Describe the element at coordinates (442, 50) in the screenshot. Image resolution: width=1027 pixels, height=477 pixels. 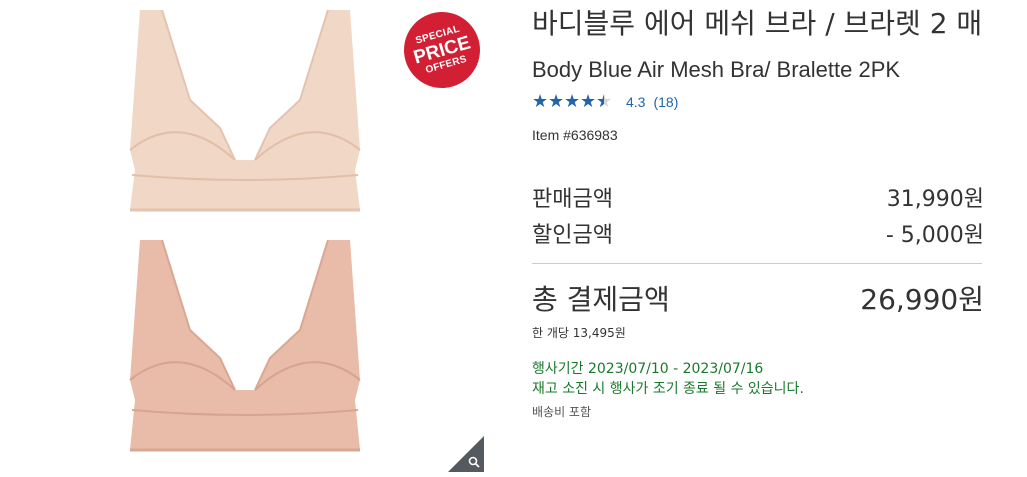
I see `special-price-badge: SPECIAL PRICE OFFERS` at that location.